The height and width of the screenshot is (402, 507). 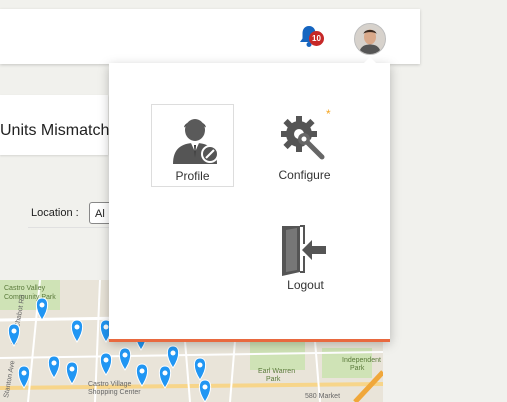 What do you see at coordinates (276, 371) in the screenshot?
I see `map-label: Earl Warren` at bounding box center [276, 371].